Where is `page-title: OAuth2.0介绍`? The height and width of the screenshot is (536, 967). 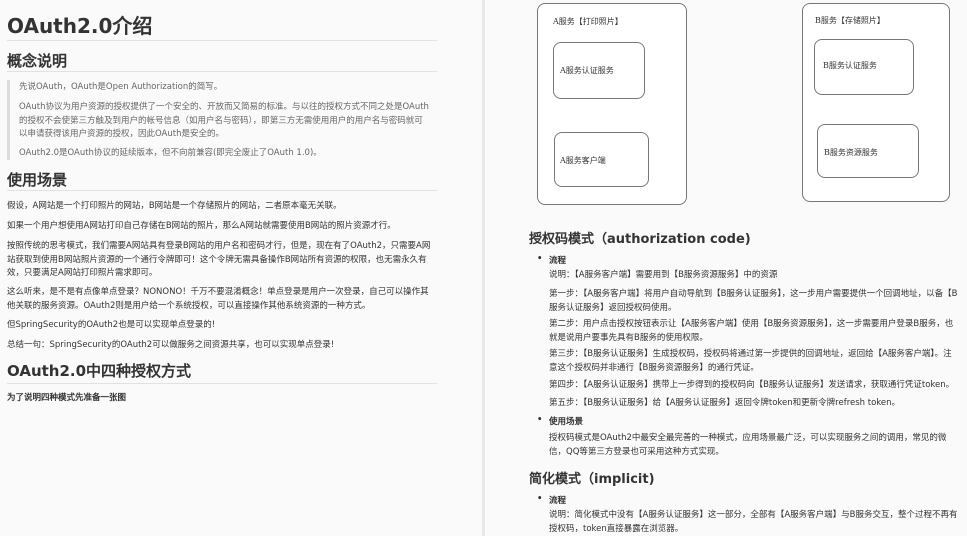
page-title: OAuth2.0介绍 is located at coordinates (80, 26).